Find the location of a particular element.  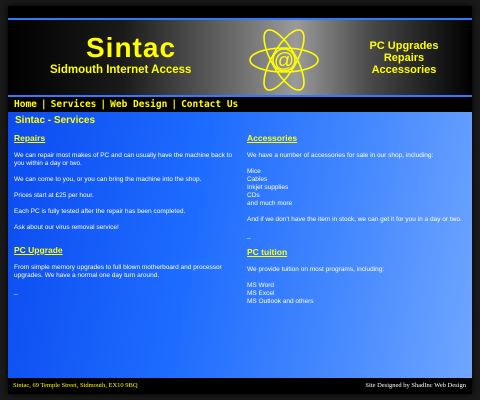

repairs-paragraph: Prices start at £25 per hour. is located at coordinates (54, 195).